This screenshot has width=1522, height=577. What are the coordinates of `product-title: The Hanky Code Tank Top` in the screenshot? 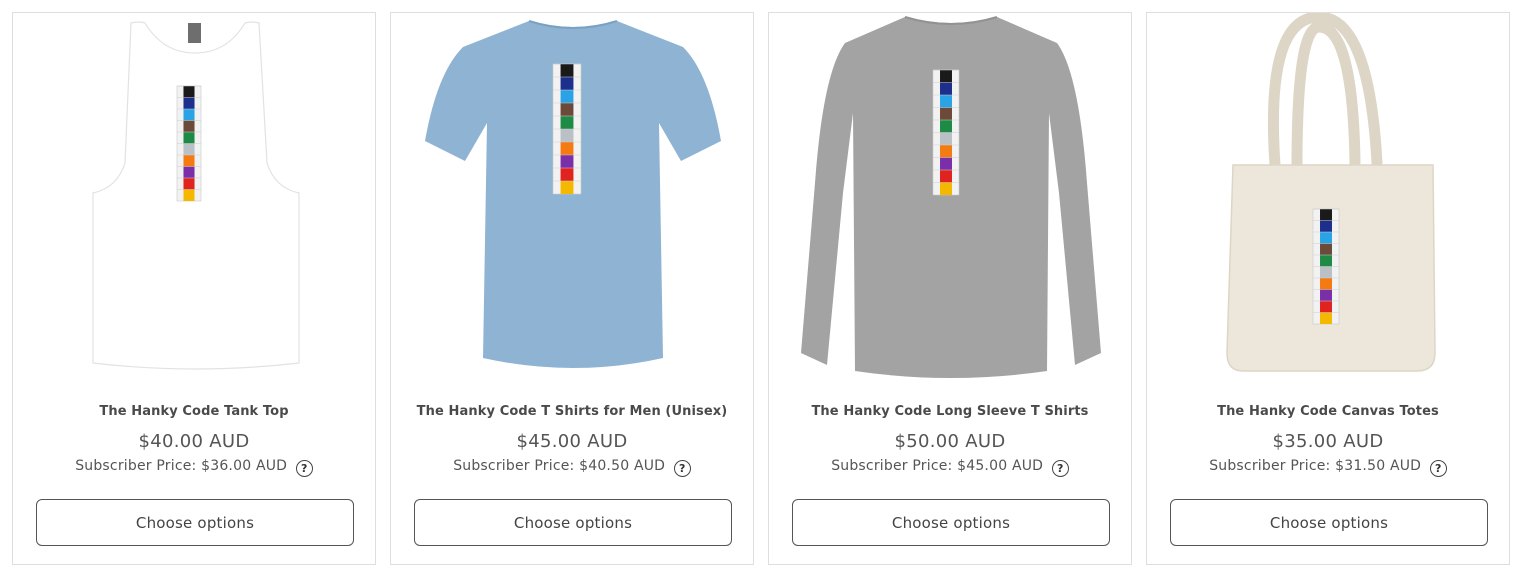 It's located at (194, 411).